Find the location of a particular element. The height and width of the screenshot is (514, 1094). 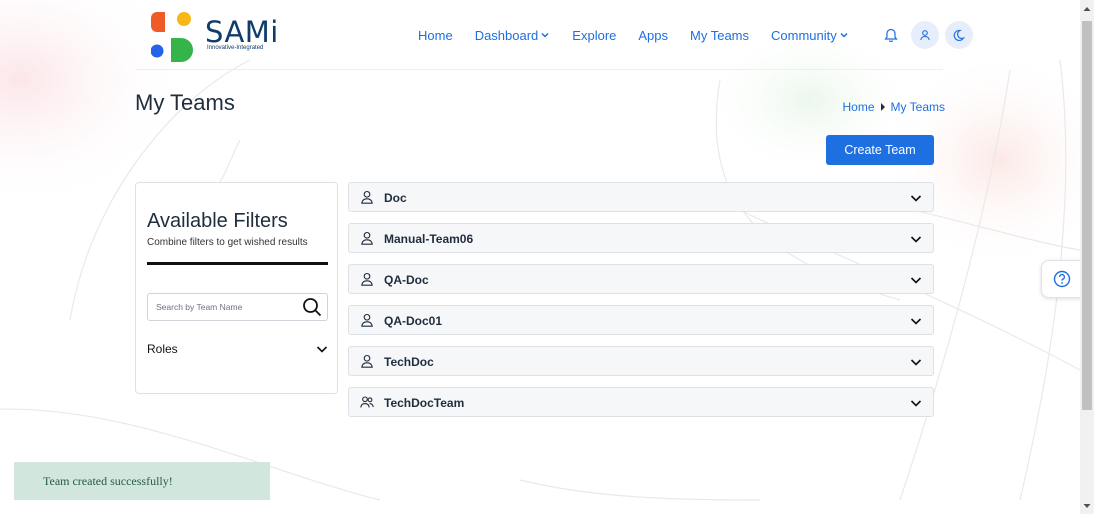

team-search-input is located at coordinates (220, 307).